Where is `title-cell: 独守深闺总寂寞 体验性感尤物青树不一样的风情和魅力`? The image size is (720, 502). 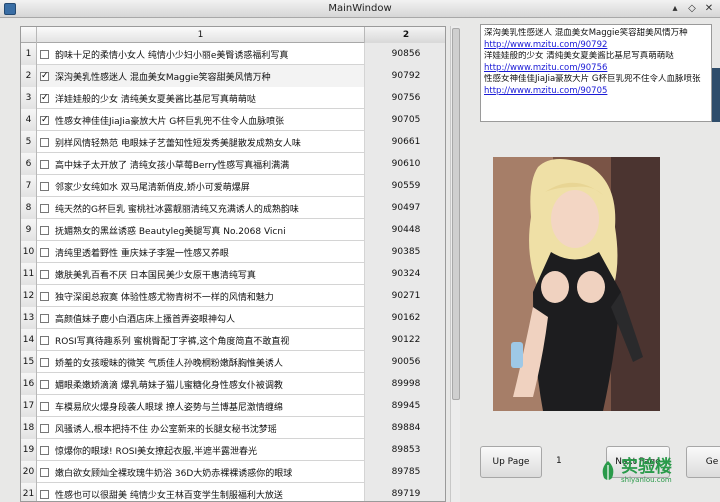
title-cell: 独守深闺总寂寞 体验性感尤物青树不一样的风情和魅力 is located at coordinates (201, 296).